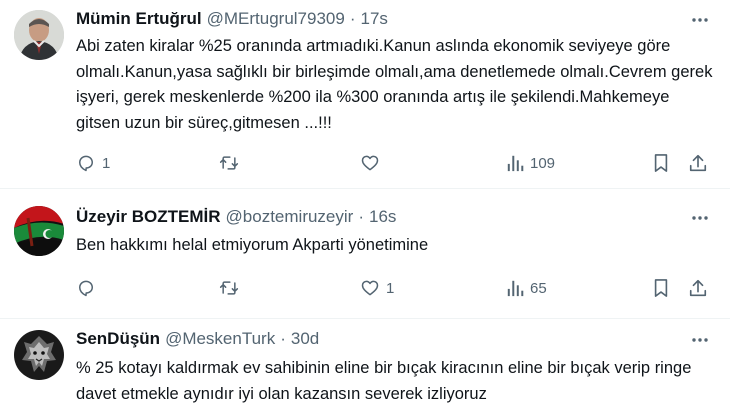 The image size is (730, 420). I want to click on like-count: 1, so click(390, 288).